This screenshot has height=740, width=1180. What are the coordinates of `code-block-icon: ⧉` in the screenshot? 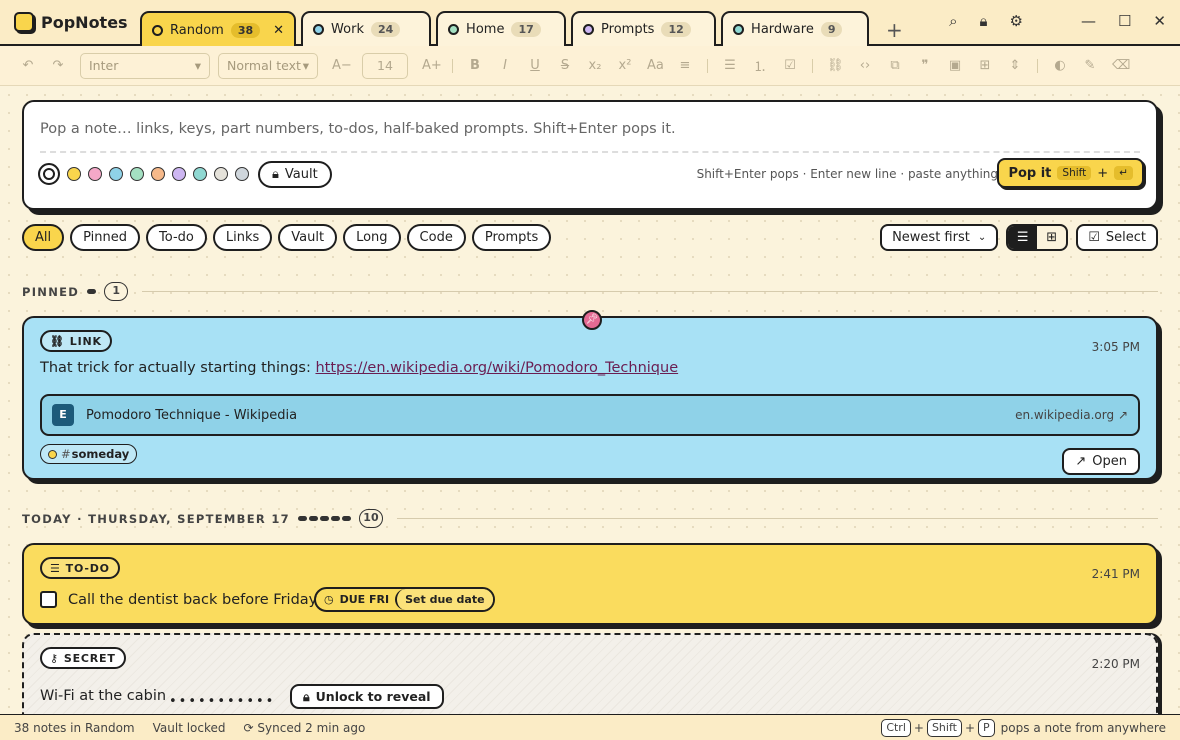 It's located at (895, 65).